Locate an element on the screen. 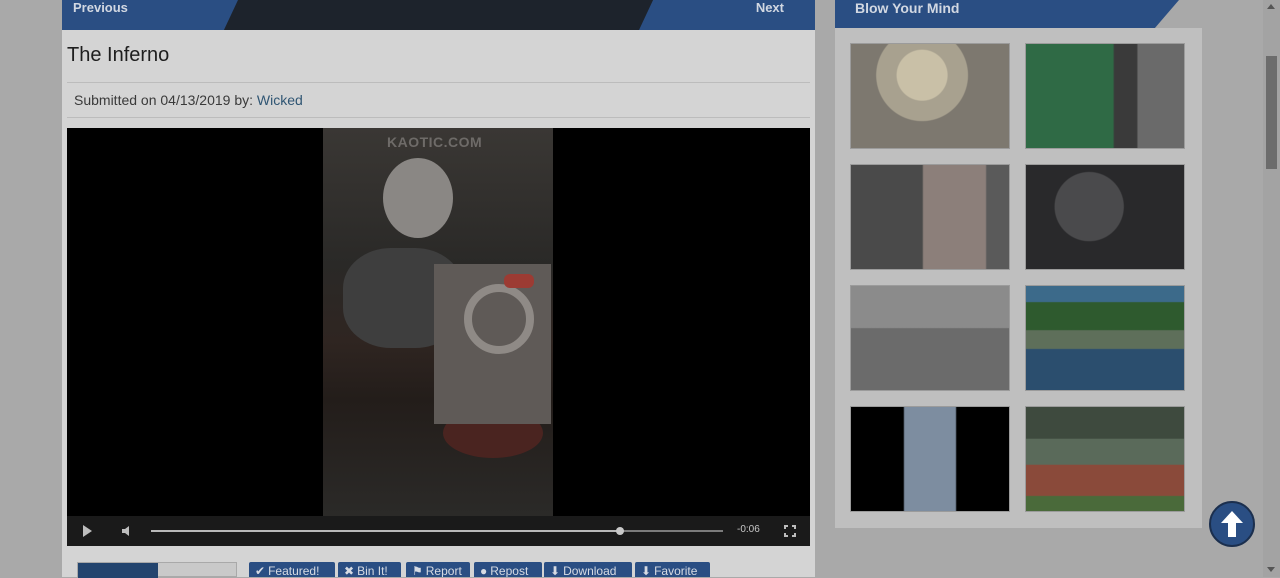 The height and width of the screenshot is (578, 1280). vote-up-button is located at coordinates (118, 570).